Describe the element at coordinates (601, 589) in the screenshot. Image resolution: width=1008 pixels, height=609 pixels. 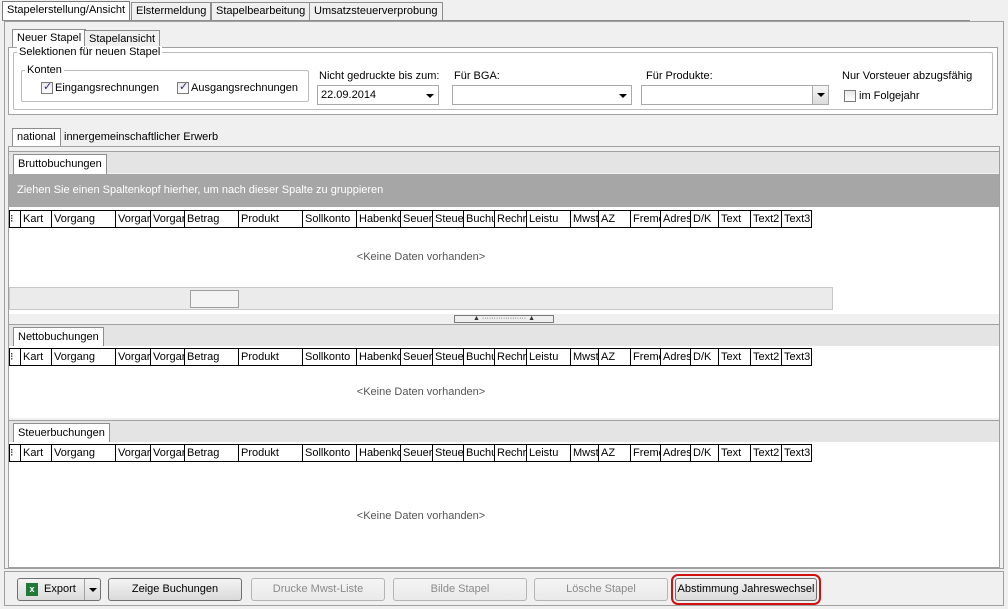
I see `loesche-stapel-button: Lösche Stapel` at that location.